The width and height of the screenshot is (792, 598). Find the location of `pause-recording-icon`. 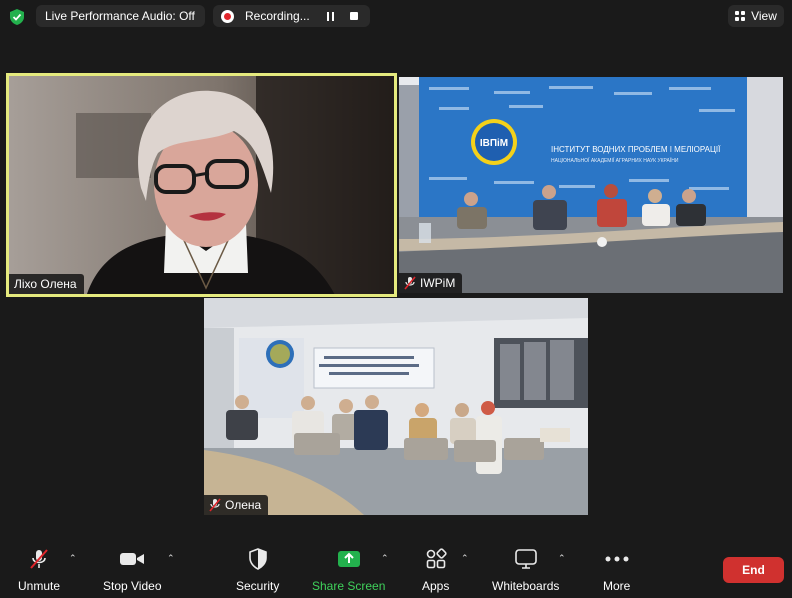

pause-recording-icon is located at coordinates (330, 16).